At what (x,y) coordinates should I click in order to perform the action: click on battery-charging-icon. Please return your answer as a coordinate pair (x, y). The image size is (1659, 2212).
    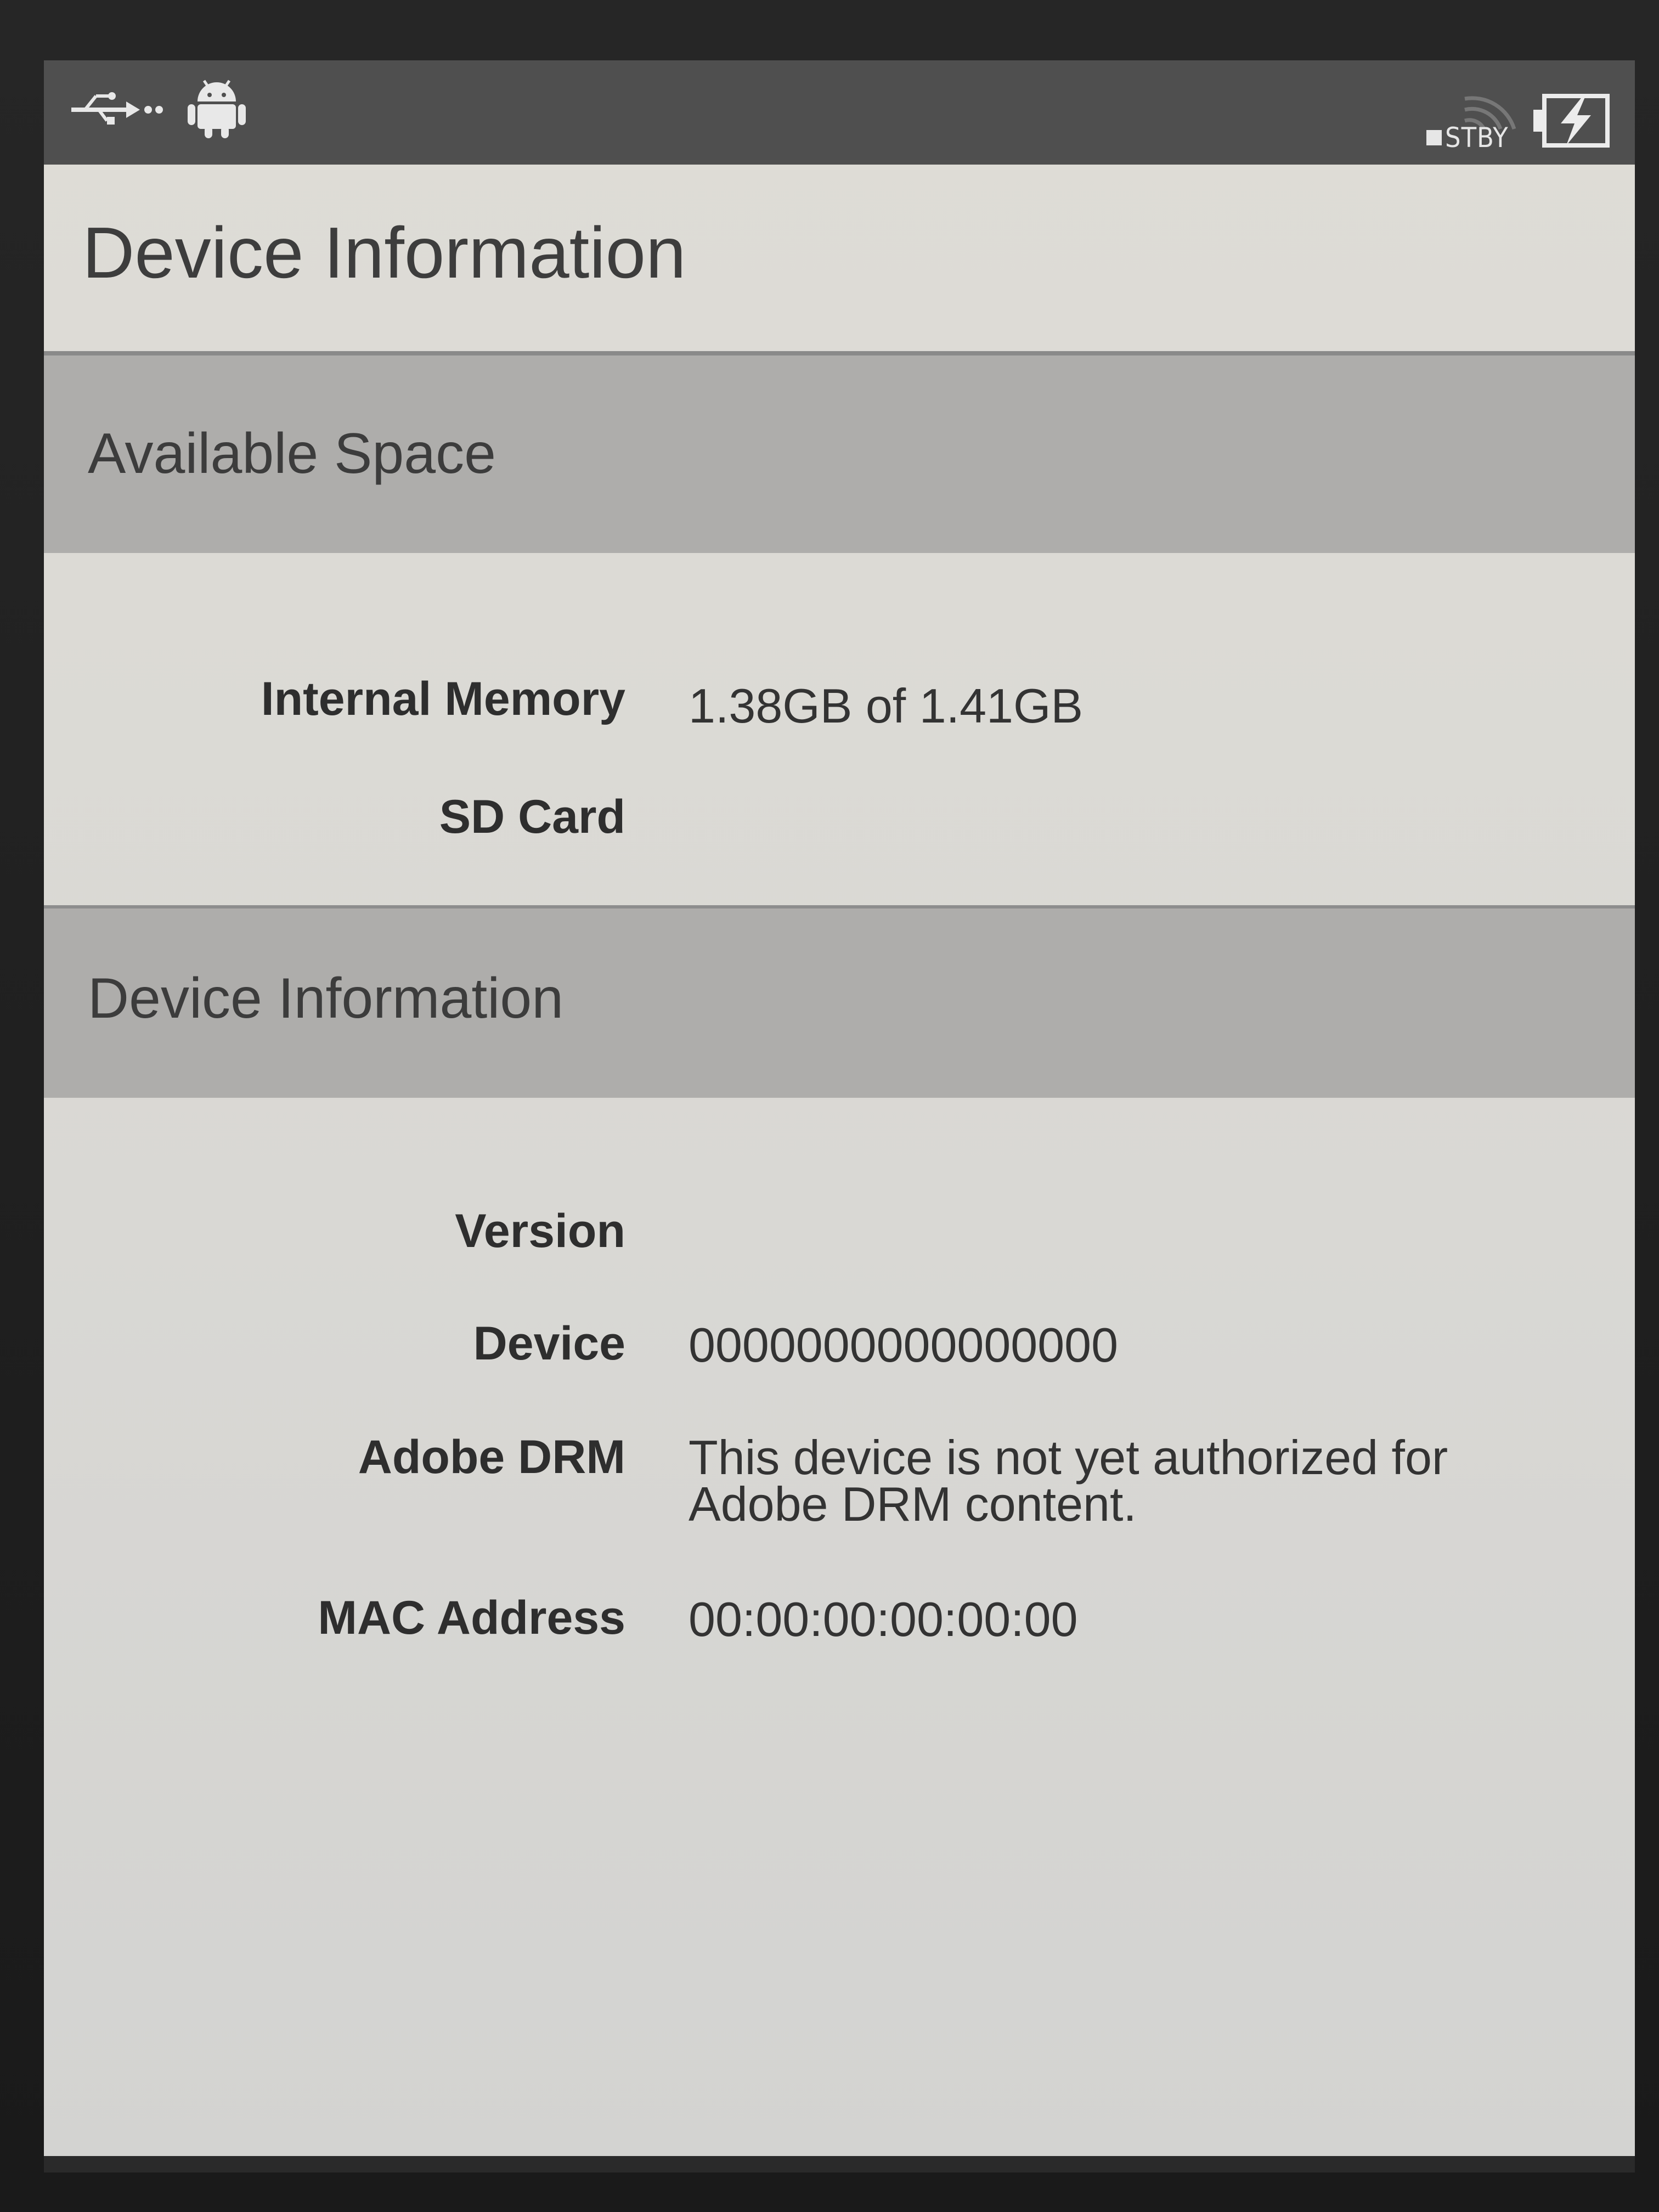
    Looking at the image, I should click on (1572, 121).